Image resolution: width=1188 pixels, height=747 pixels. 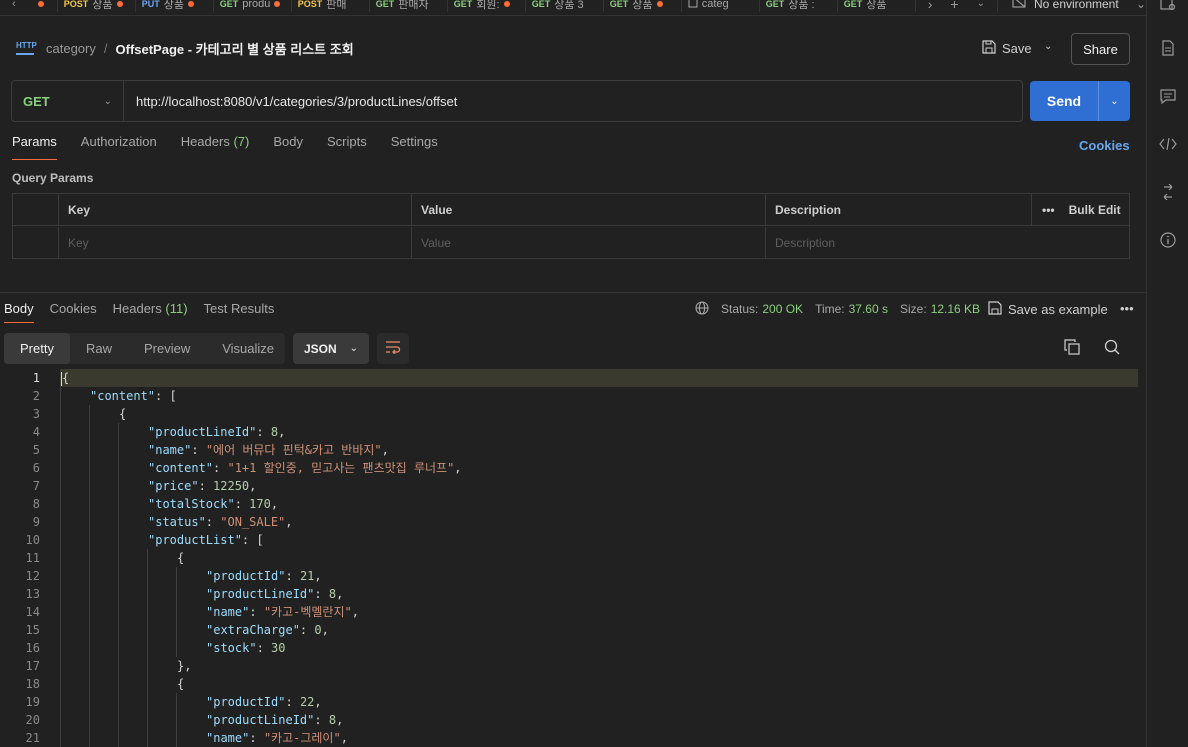 What do you see at coordinates (119, 146) in the screenshot?
I see `tab-authorization: Authorization` at bounding box center [119, 146].